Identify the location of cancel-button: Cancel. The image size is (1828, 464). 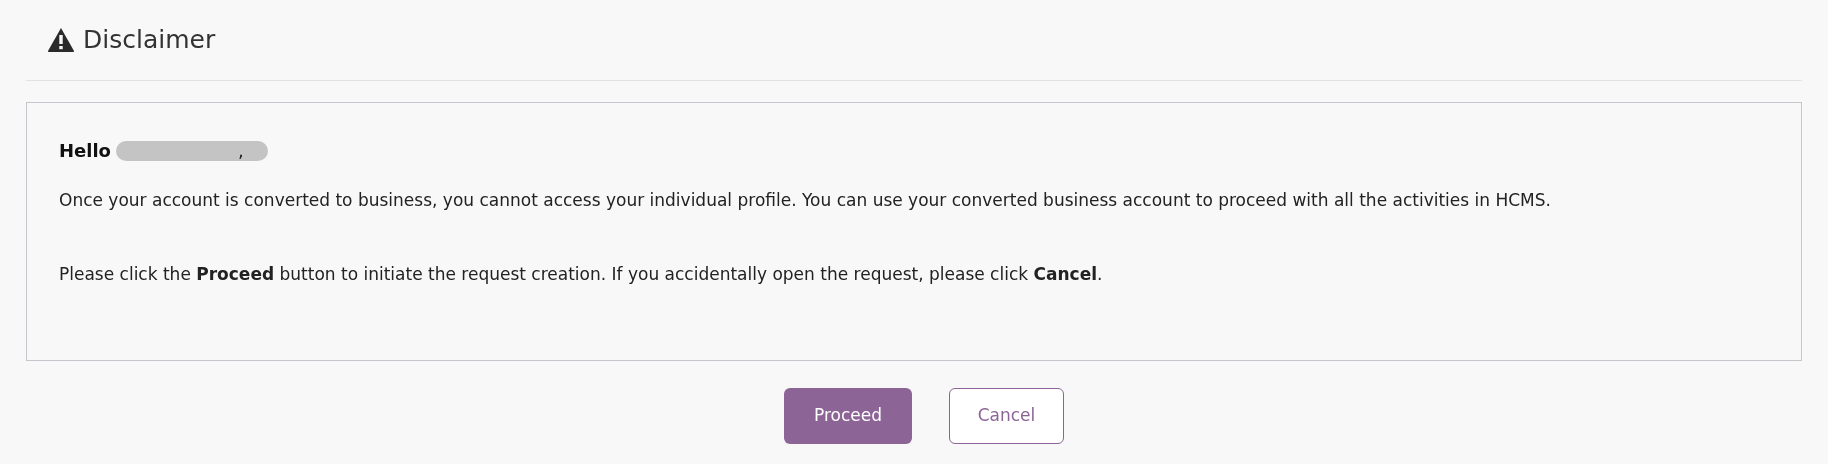
(1006, 416).